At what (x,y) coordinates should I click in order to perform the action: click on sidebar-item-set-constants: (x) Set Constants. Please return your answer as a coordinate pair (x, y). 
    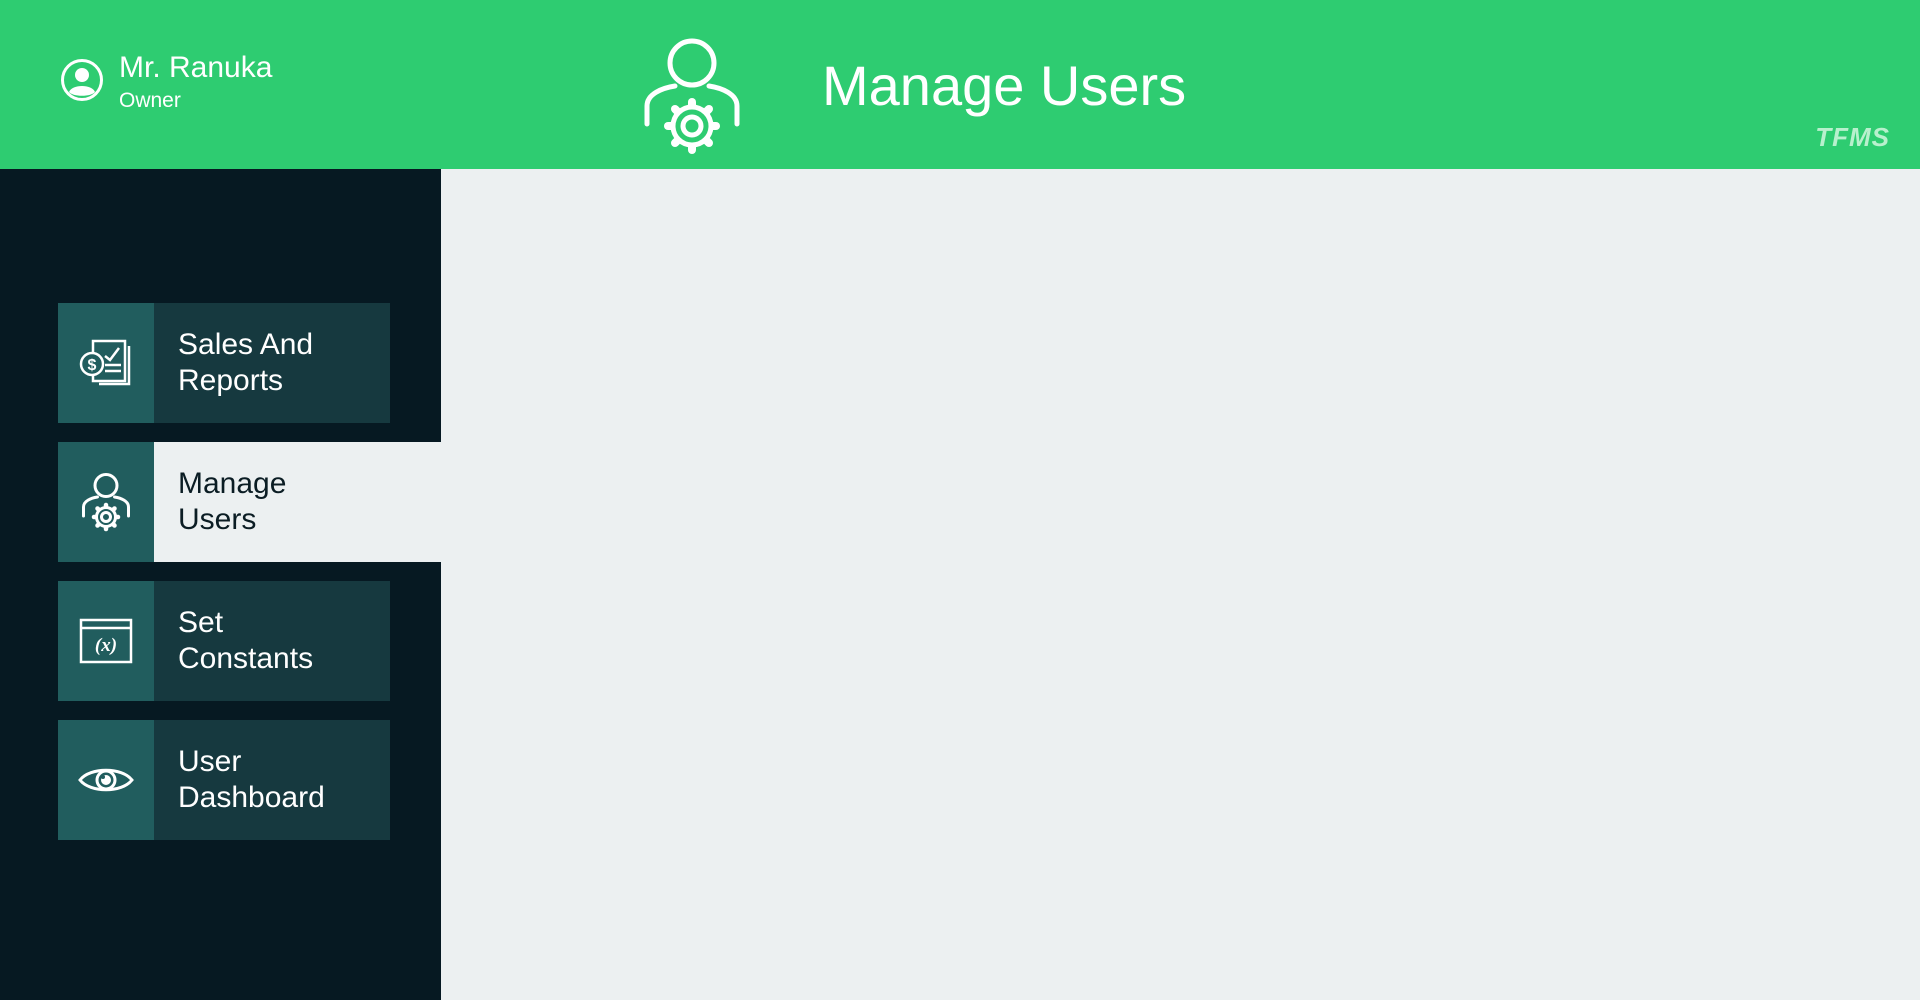
    Looking at the image, I should click on (224, 641).